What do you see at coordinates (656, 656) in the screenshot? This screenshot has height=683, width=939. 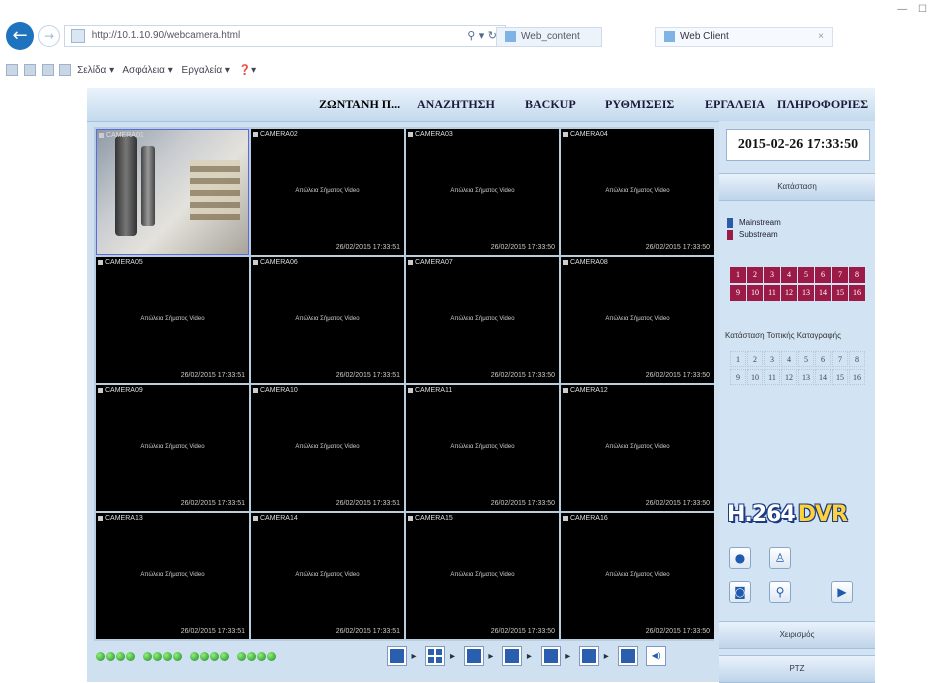 I see `audio-icon: ◀)` at bounding box center [656, 656].